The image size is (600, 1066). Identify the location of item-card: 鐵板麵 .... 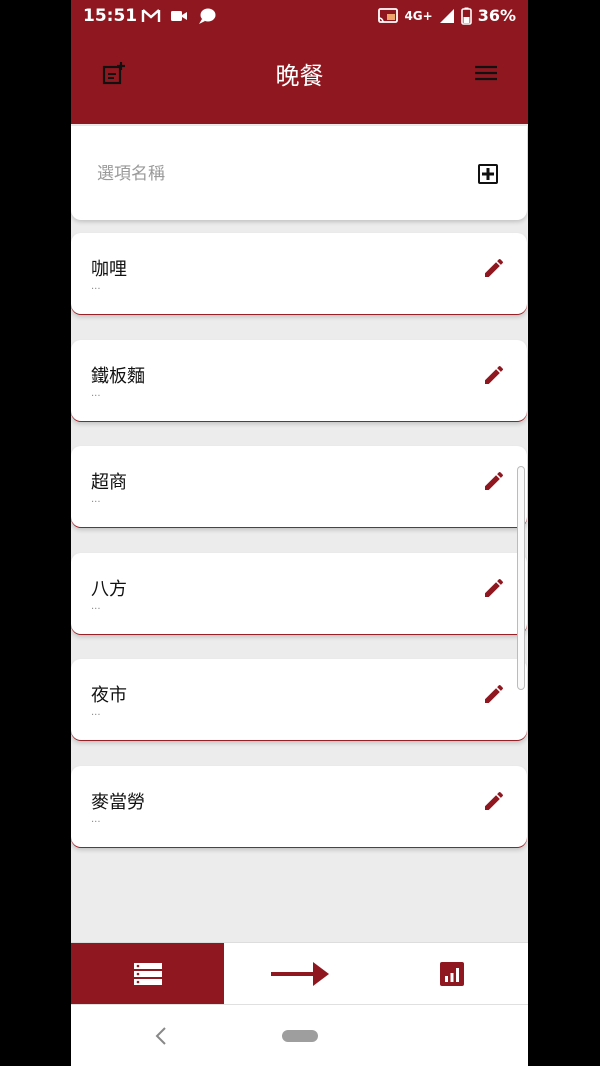
(299, 380).